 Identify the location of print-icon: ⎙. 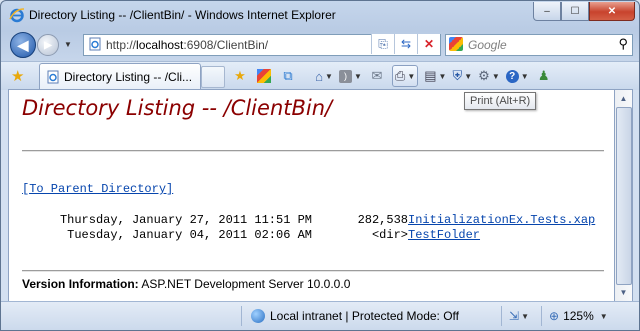
(400, 75).